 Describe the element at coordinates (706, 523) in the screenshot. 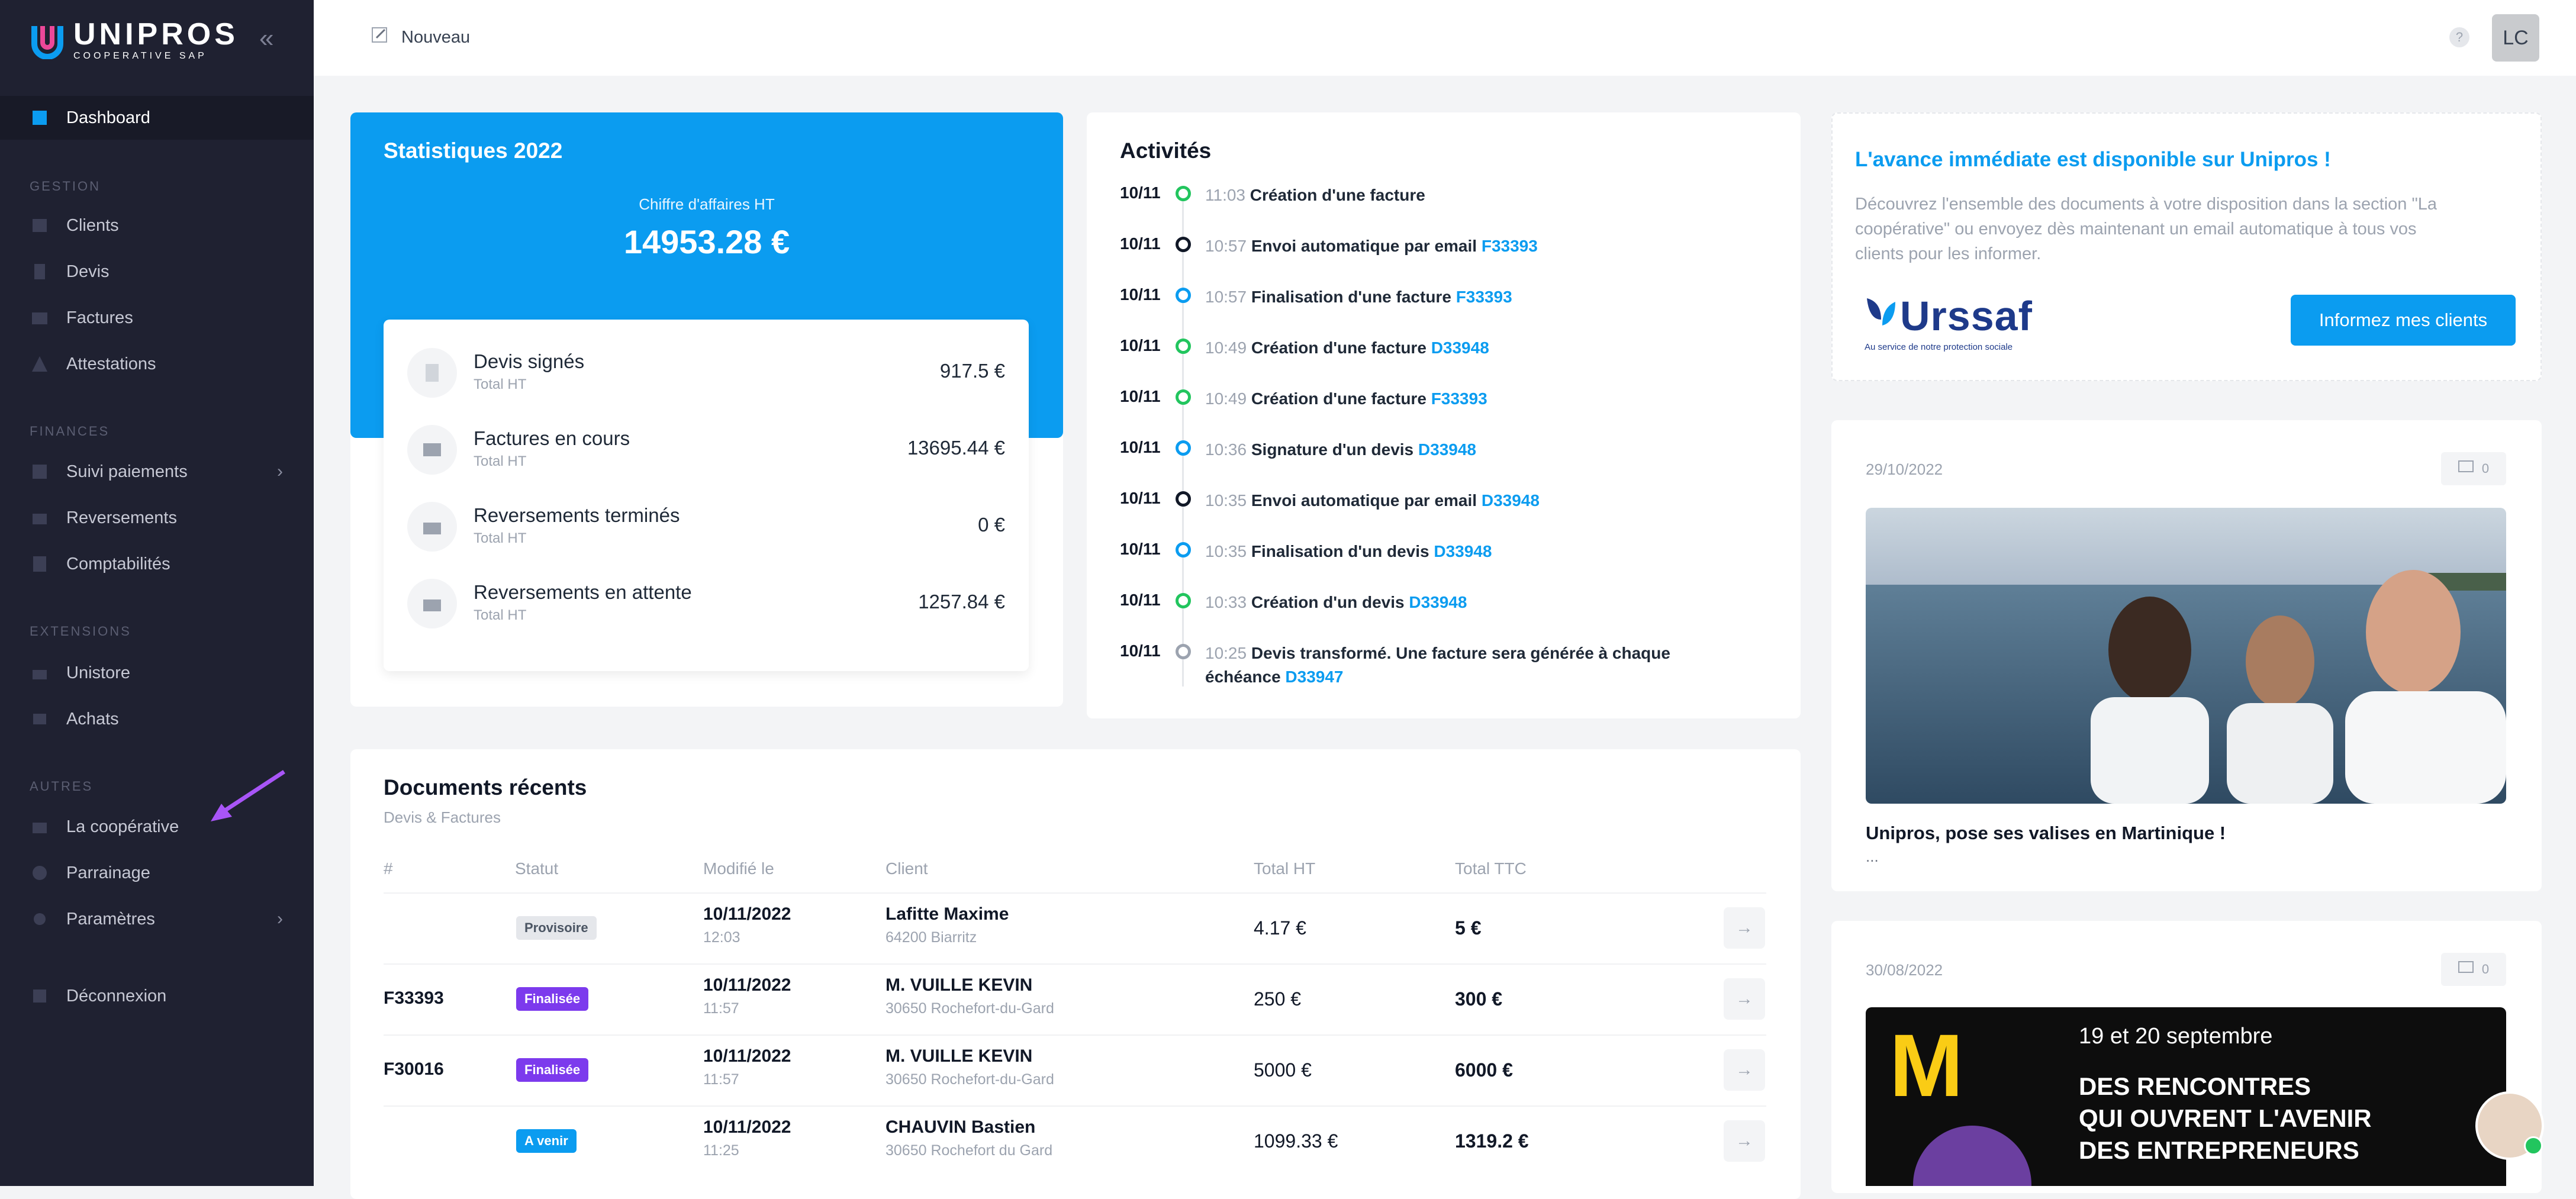

I see `stat-row: Reversements terminés Total HT 0 €` at that location.